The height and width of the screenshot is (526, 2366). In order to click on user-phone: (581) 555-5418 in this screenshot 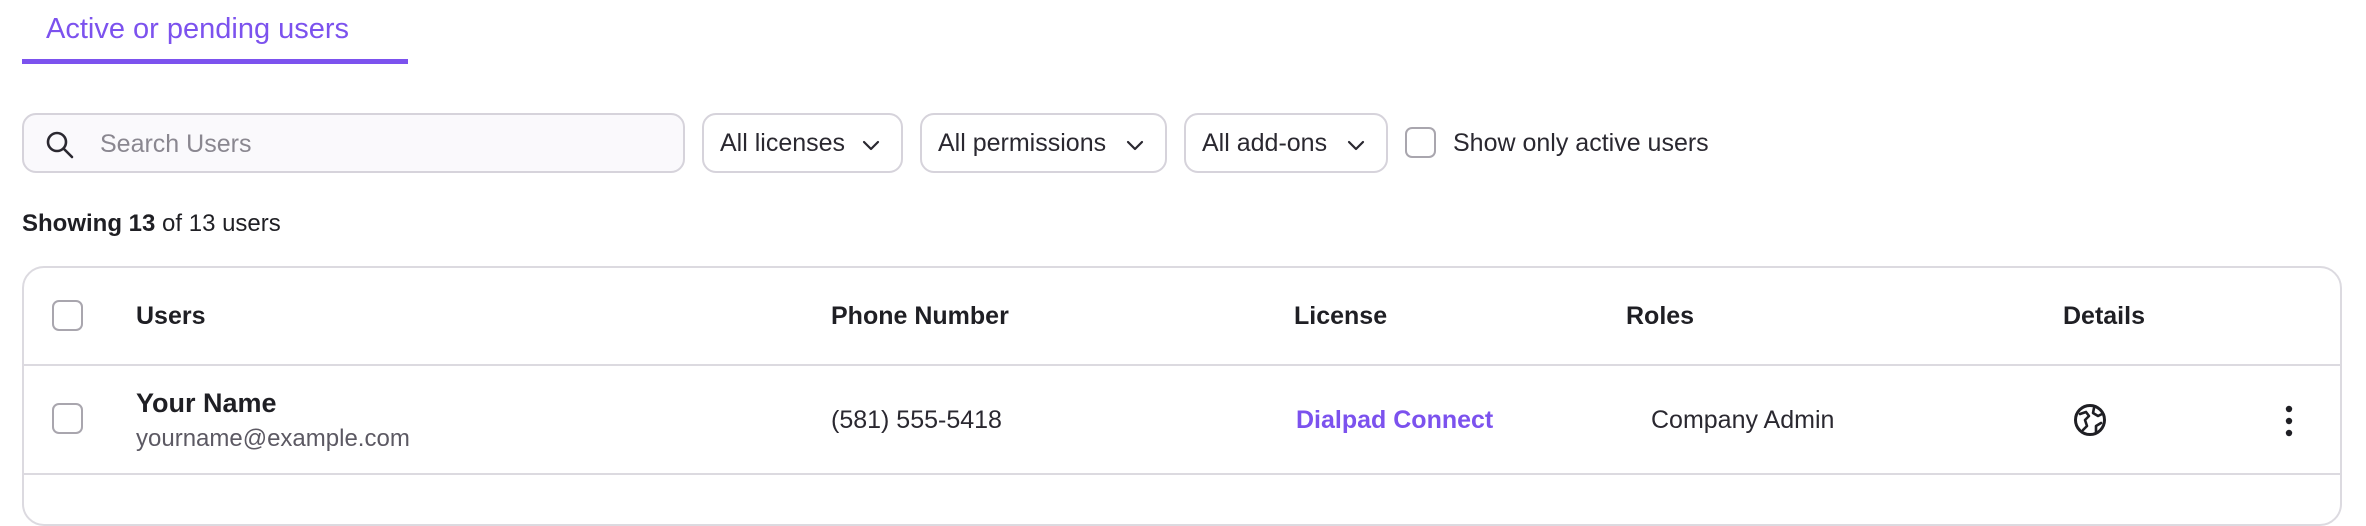, I will do `click(916, 420)`.